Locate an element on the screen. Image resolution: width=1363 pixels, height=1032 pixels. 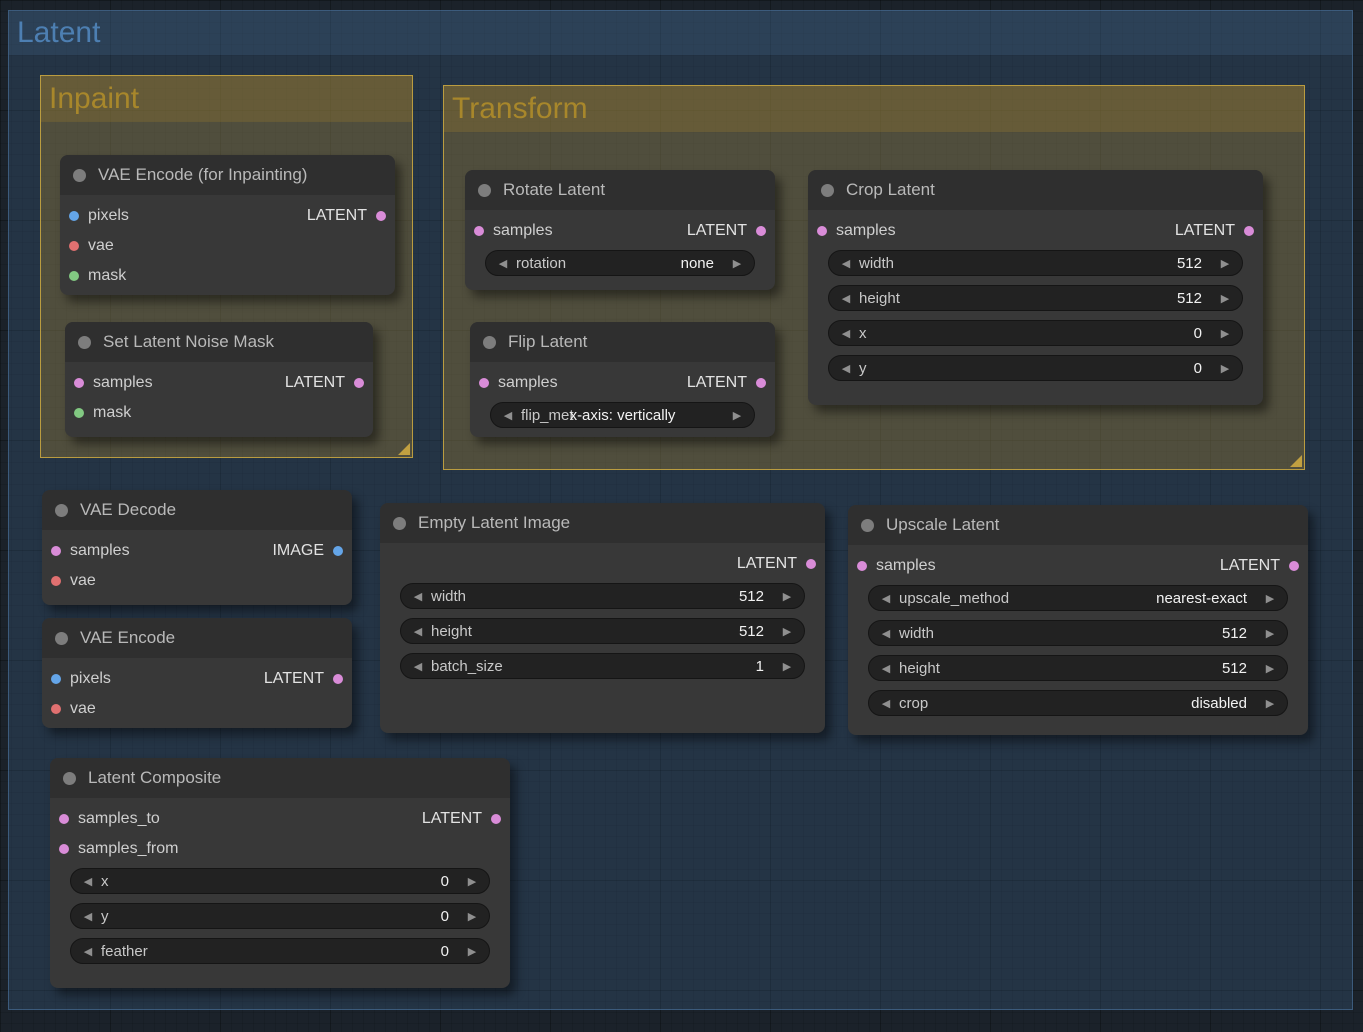
node-vae-encode: VAE Encode pixels LATENT vae is located at coordinates (197, 673).